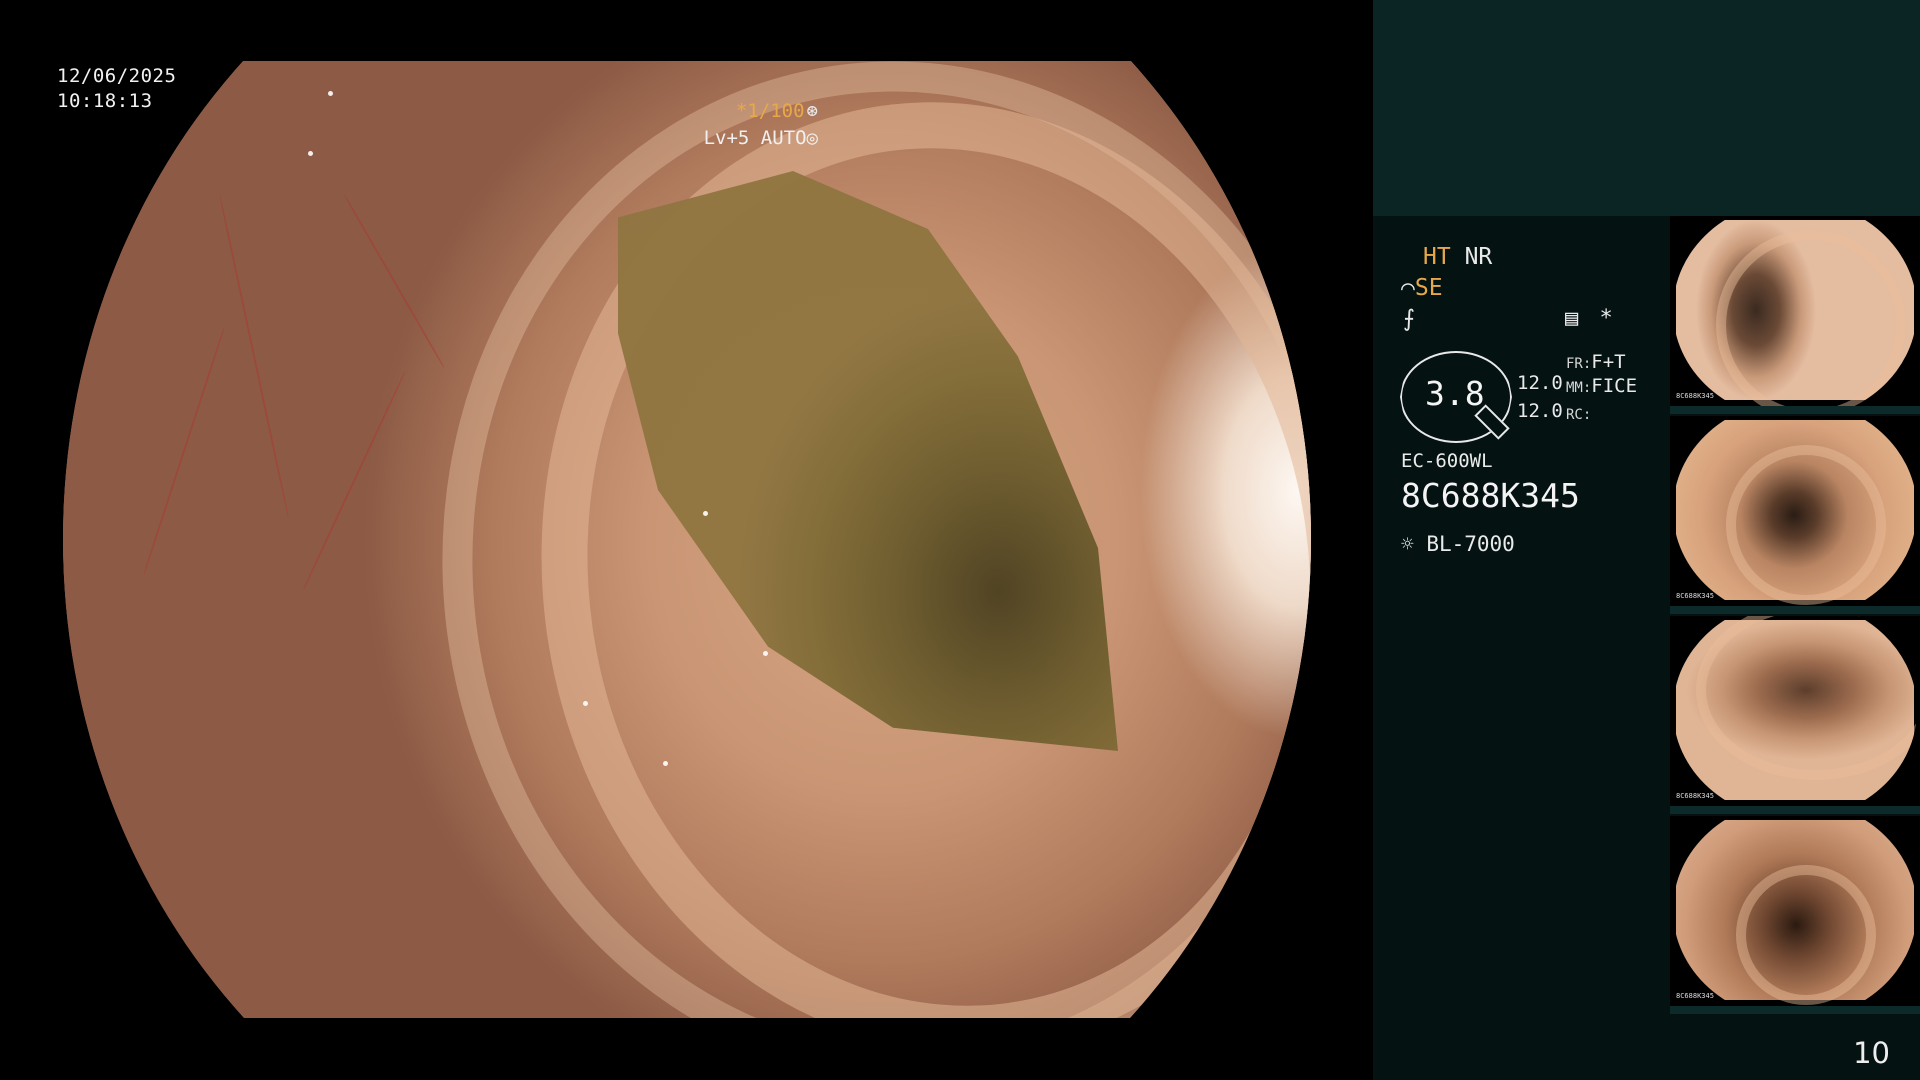 This screenshot has width=1920, height=1080. What do you see at coordinates (1437, 257) in the screenshot?
I see `ht-indicator: HT` at bounding box center [1437, 257].